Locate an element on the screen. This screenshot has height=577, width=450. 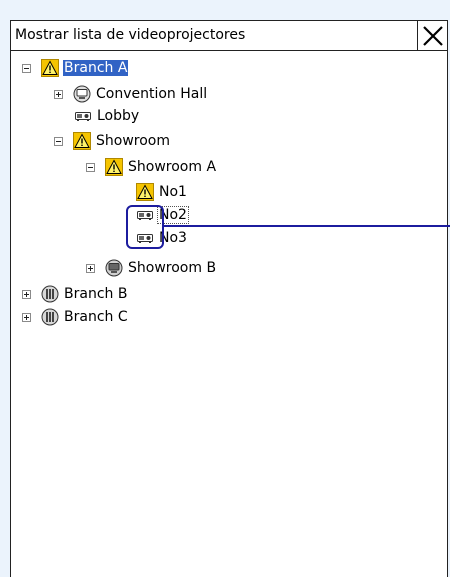
tree-item-showroom: Showroom is located at coordinates (112, 141).